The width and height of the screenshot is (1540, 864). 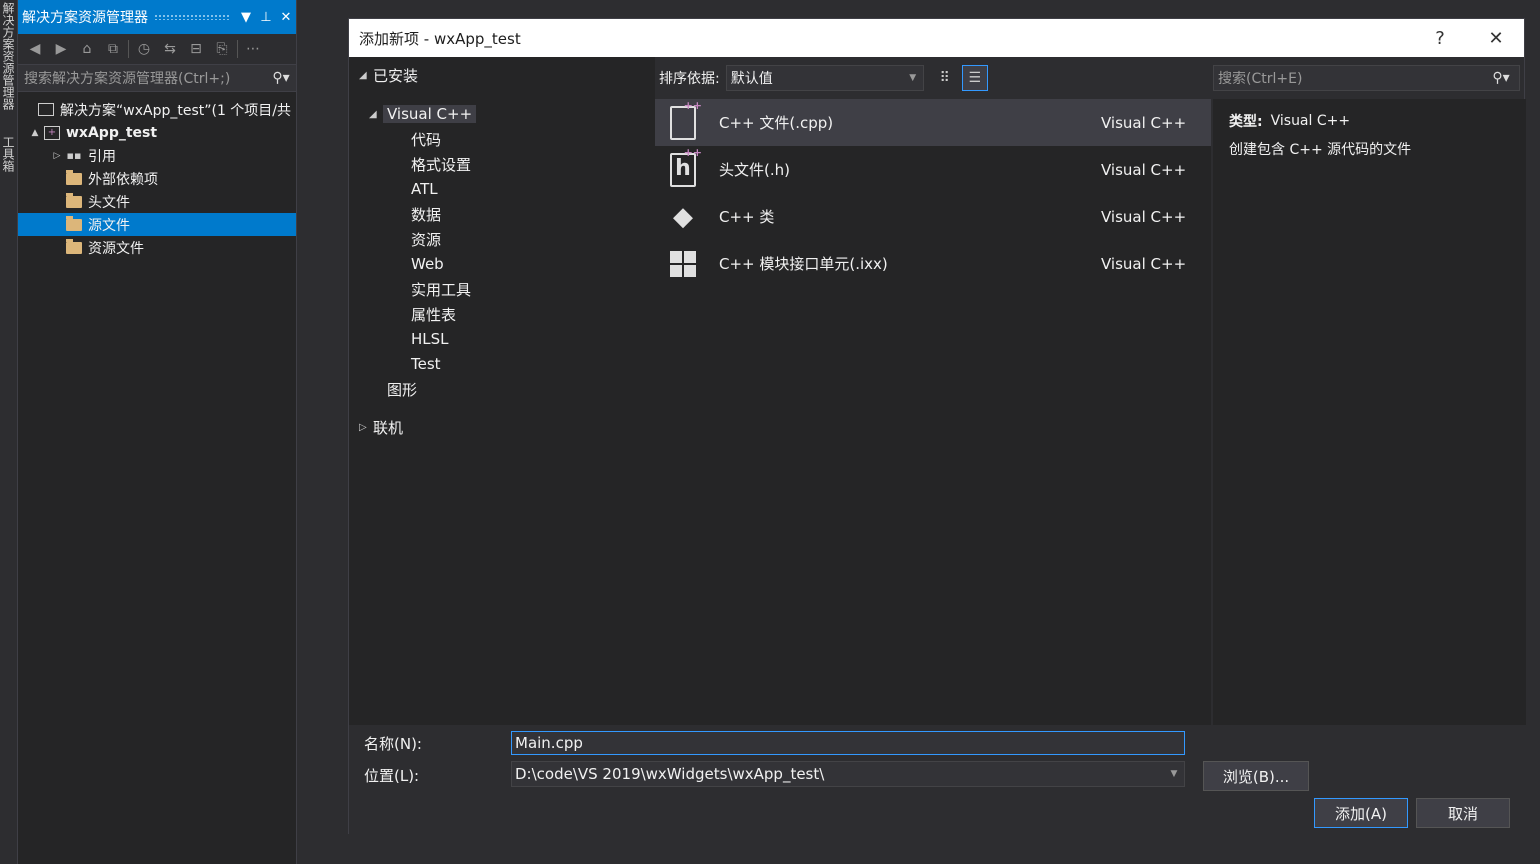 I want to click on add-button: 添加(A), so click(x=1361, y=813).